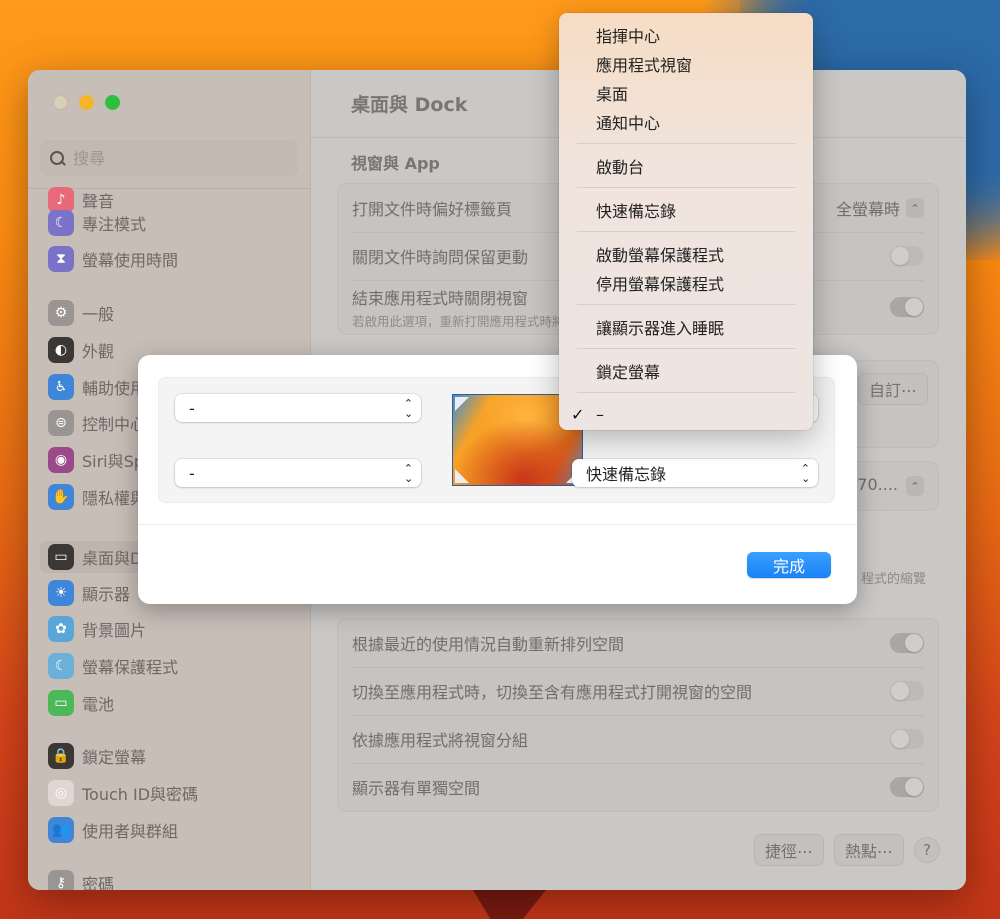 Image resolution: width=1000 pixels, height=919 pixels. I want to click on menu-item-label: 啟動台, so click(620, 167).